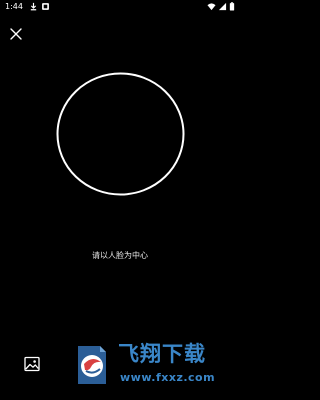  What do you see at coordinates (168, 377) in the screenshot?
I see `watermark-url: www.fxxz.com` at bounding box center [168, 377].